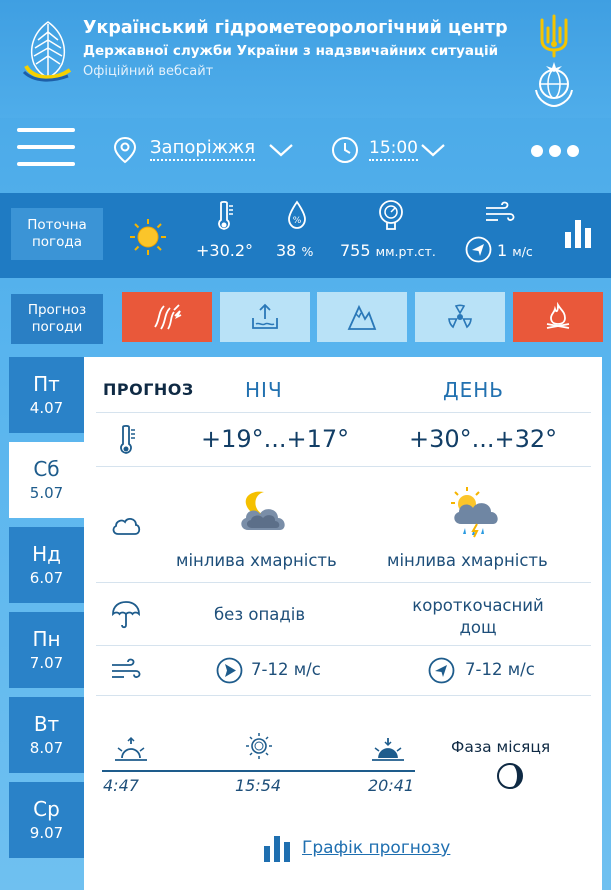 The height and width of the screenshot is (890, 611). What do you see at coordinates (126, 526) in the screenshot?
I see `cloud-icon` at bounding box center [126, 526].